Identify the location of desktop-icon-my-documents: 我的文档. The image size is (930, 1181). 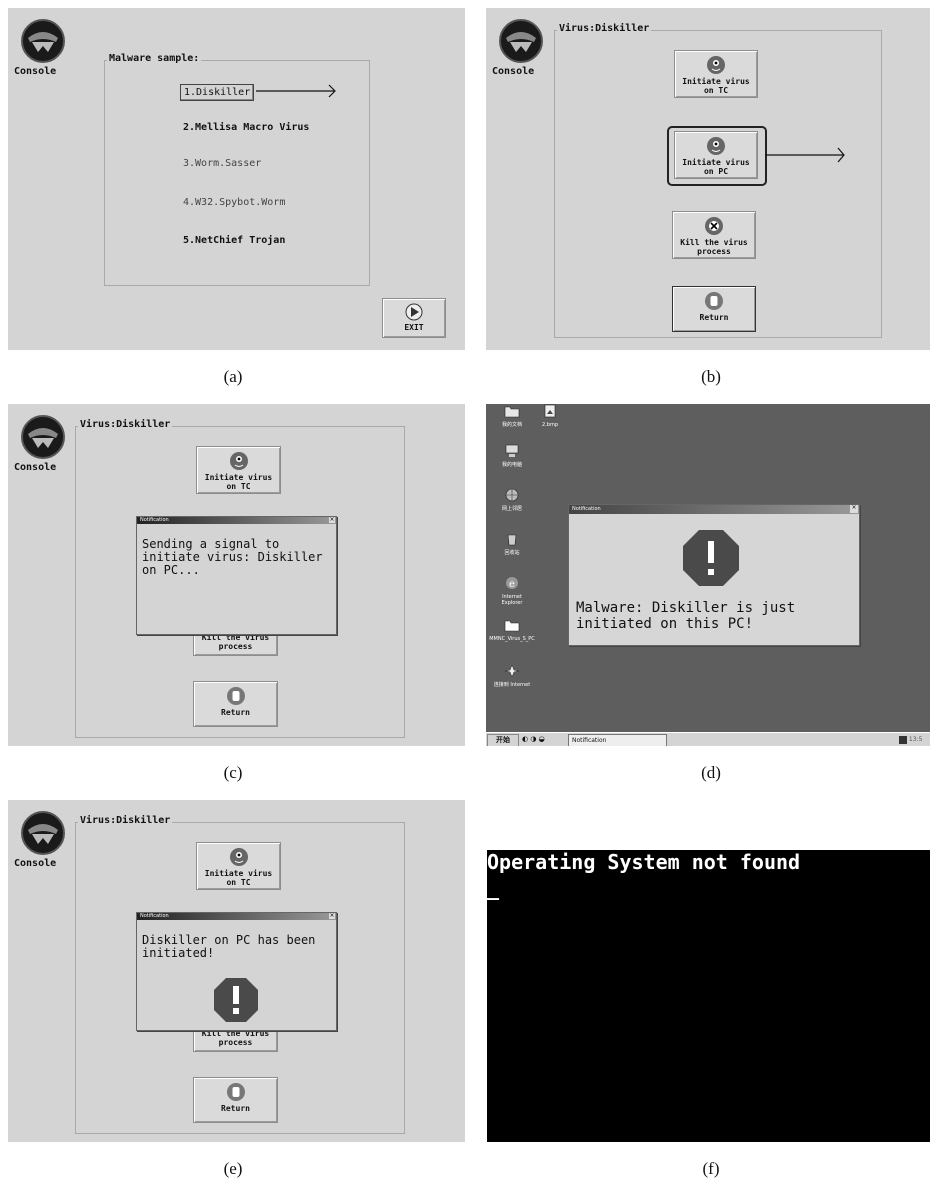
(512, 416).